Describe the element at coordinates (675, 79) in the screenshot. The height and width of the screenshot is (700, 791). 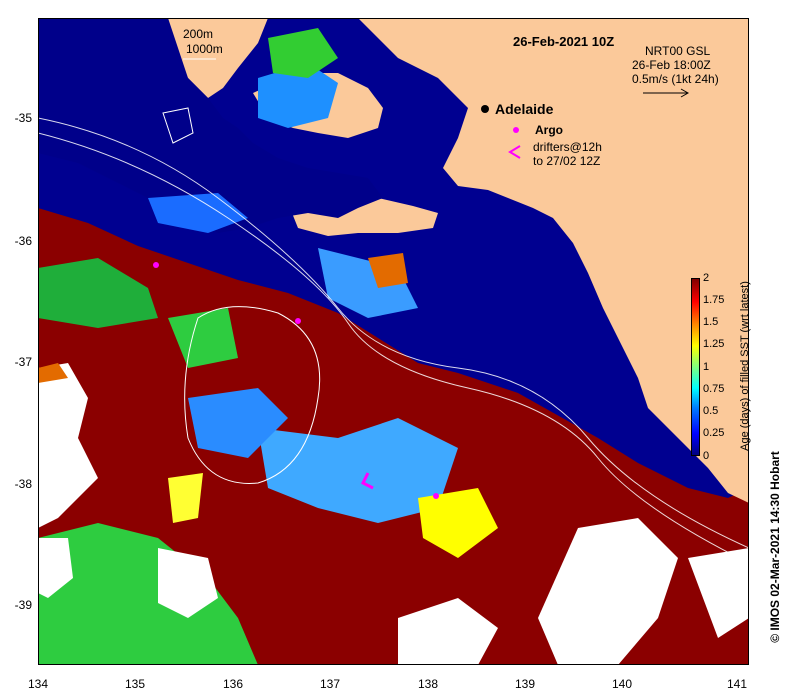
I see `current-scale: 0.5m/s (1kt 24h)` at that location.